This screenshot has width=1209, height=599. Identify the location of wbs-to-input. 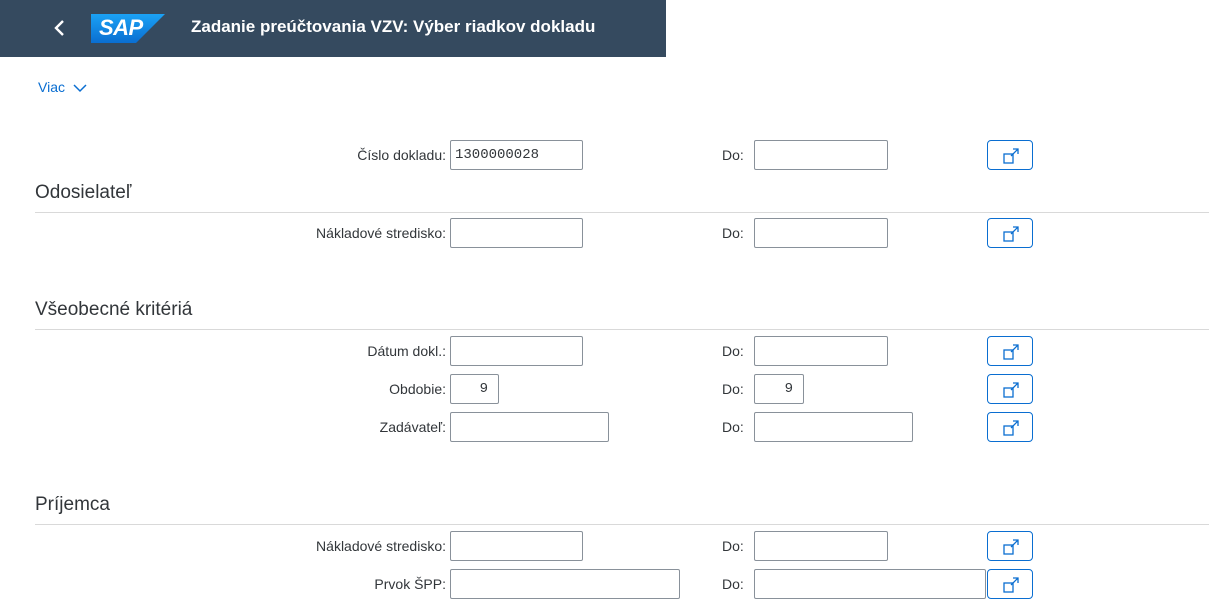
(870, 584).